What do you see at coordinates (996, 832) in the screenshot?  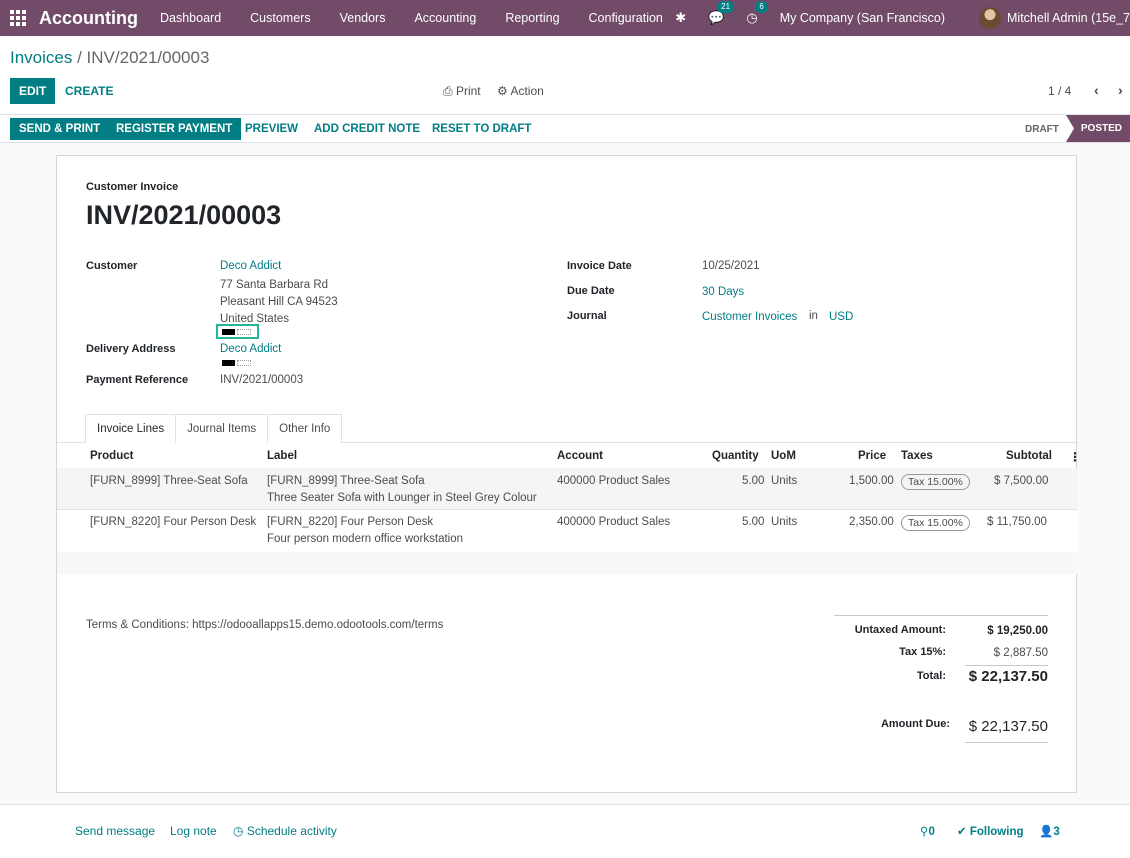 I see `following-label: Following` at bounding box center [996, 832].